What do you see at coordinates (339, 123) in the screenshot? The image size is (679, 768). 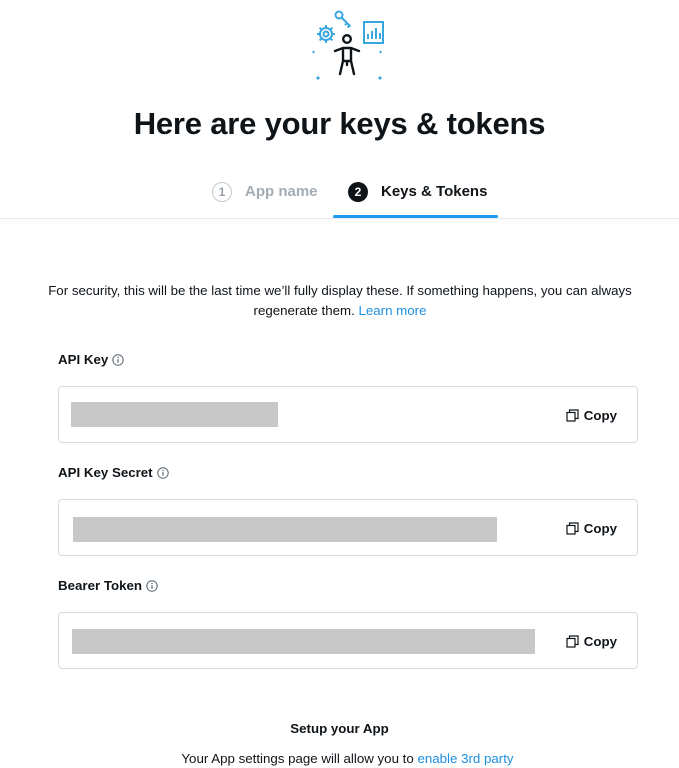 I see `page-title: Here are your keys & tokens` at bounding box center [339, 123].